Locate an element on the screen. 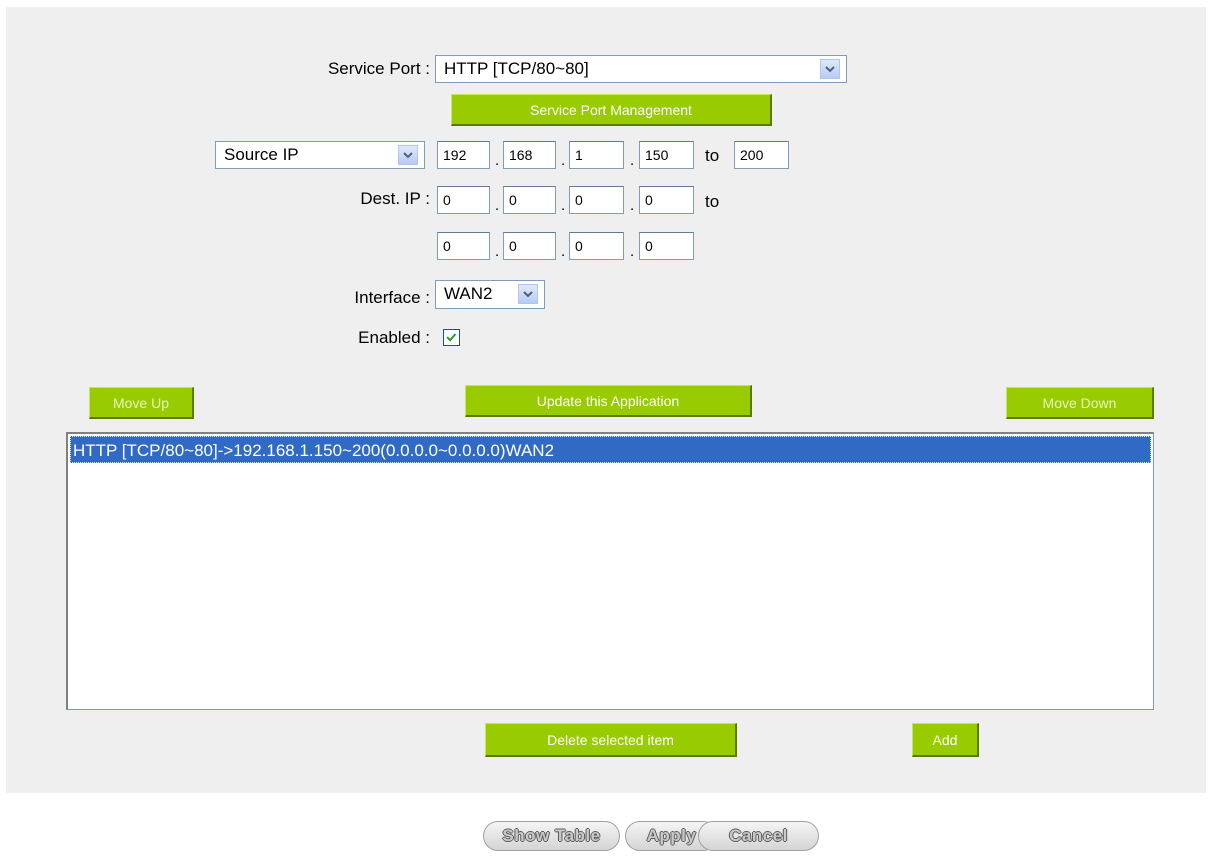 The image size is (1212, 859). interface-label: Interface : is located at coordinates (392, 297).